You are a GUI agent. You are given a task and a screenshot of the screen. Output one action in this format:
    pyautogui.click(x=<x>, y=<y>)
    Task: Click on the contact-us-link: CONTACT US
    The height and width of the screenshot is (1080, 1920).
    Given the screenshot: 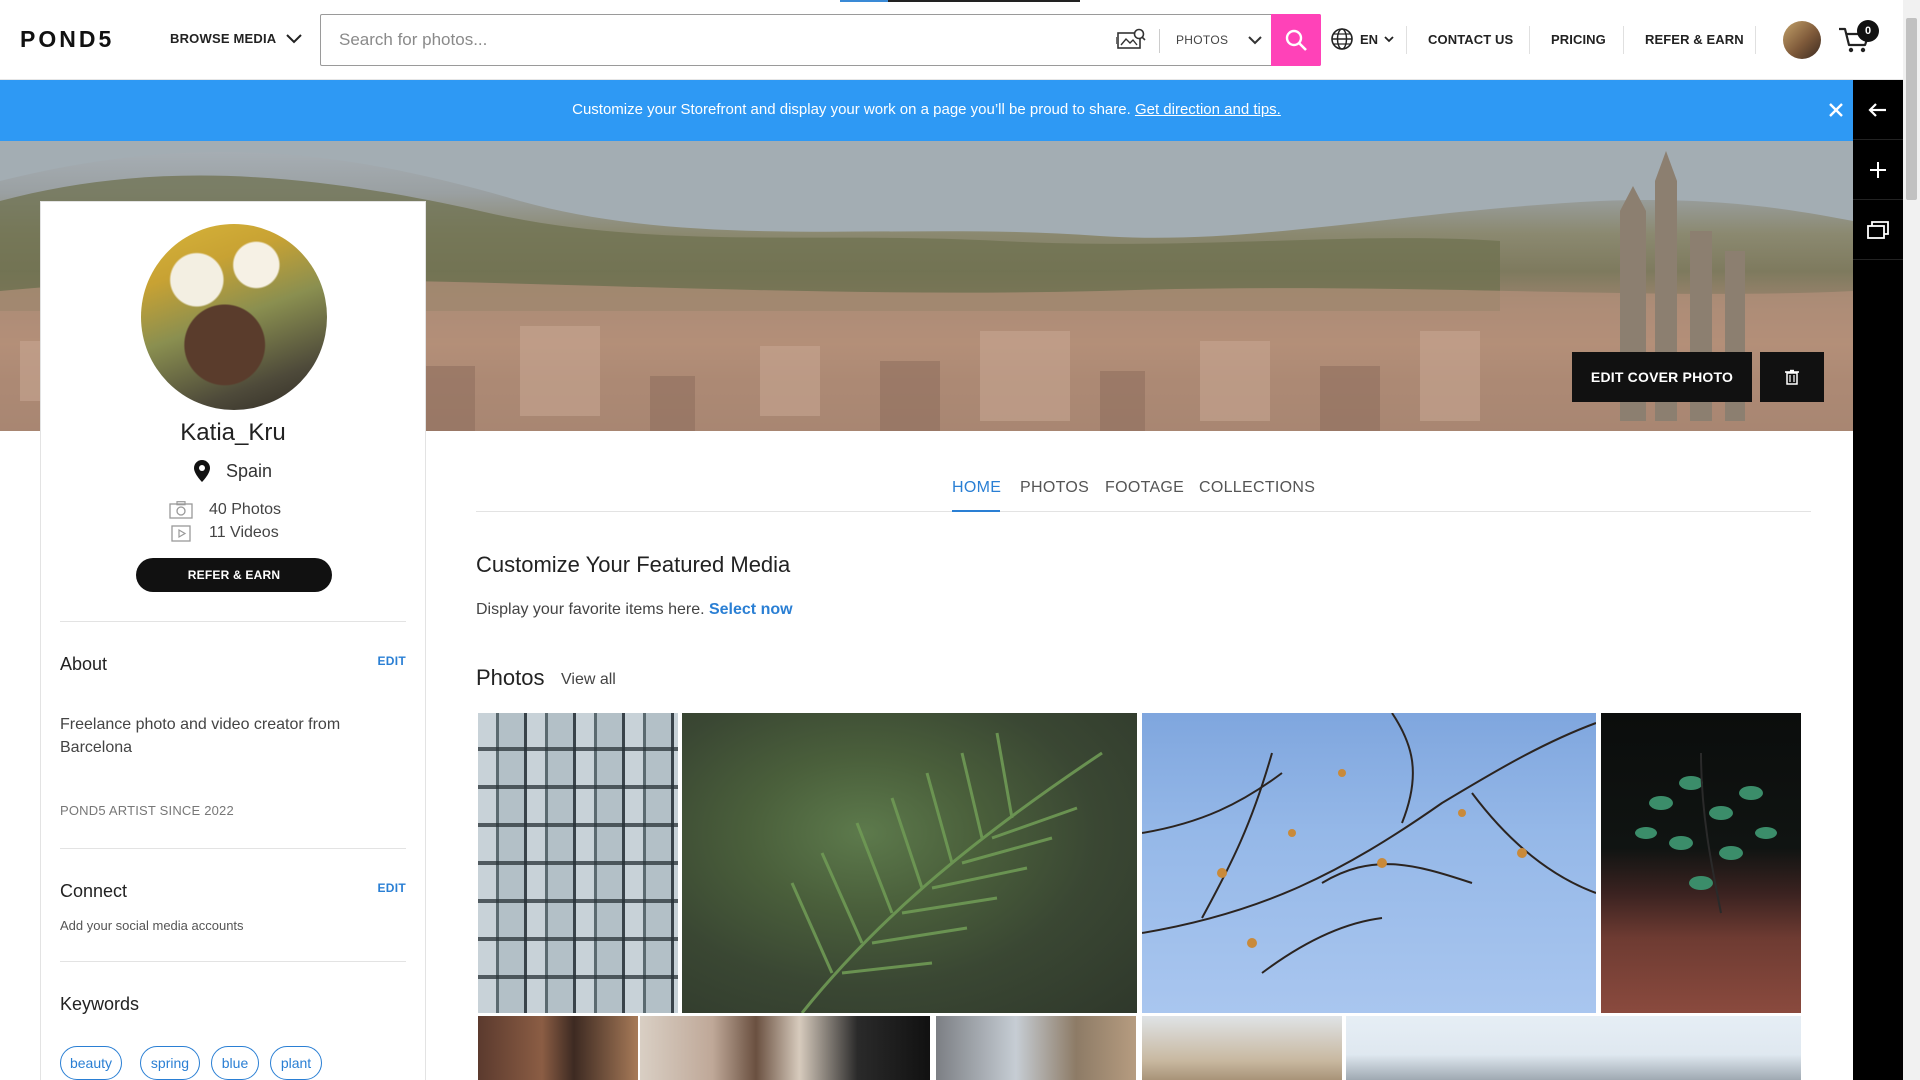 What is the action you would take?
    pyautogui.click(x=1470, y=39)
    